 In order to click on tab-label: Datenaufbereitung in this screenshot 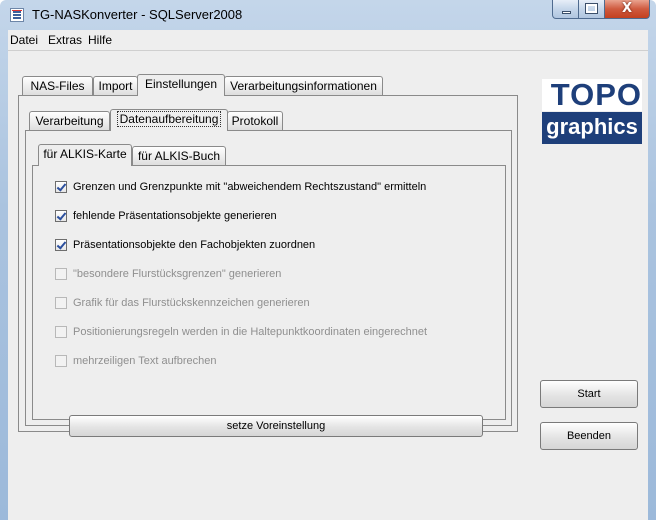, I will do `click(169, 119)`.